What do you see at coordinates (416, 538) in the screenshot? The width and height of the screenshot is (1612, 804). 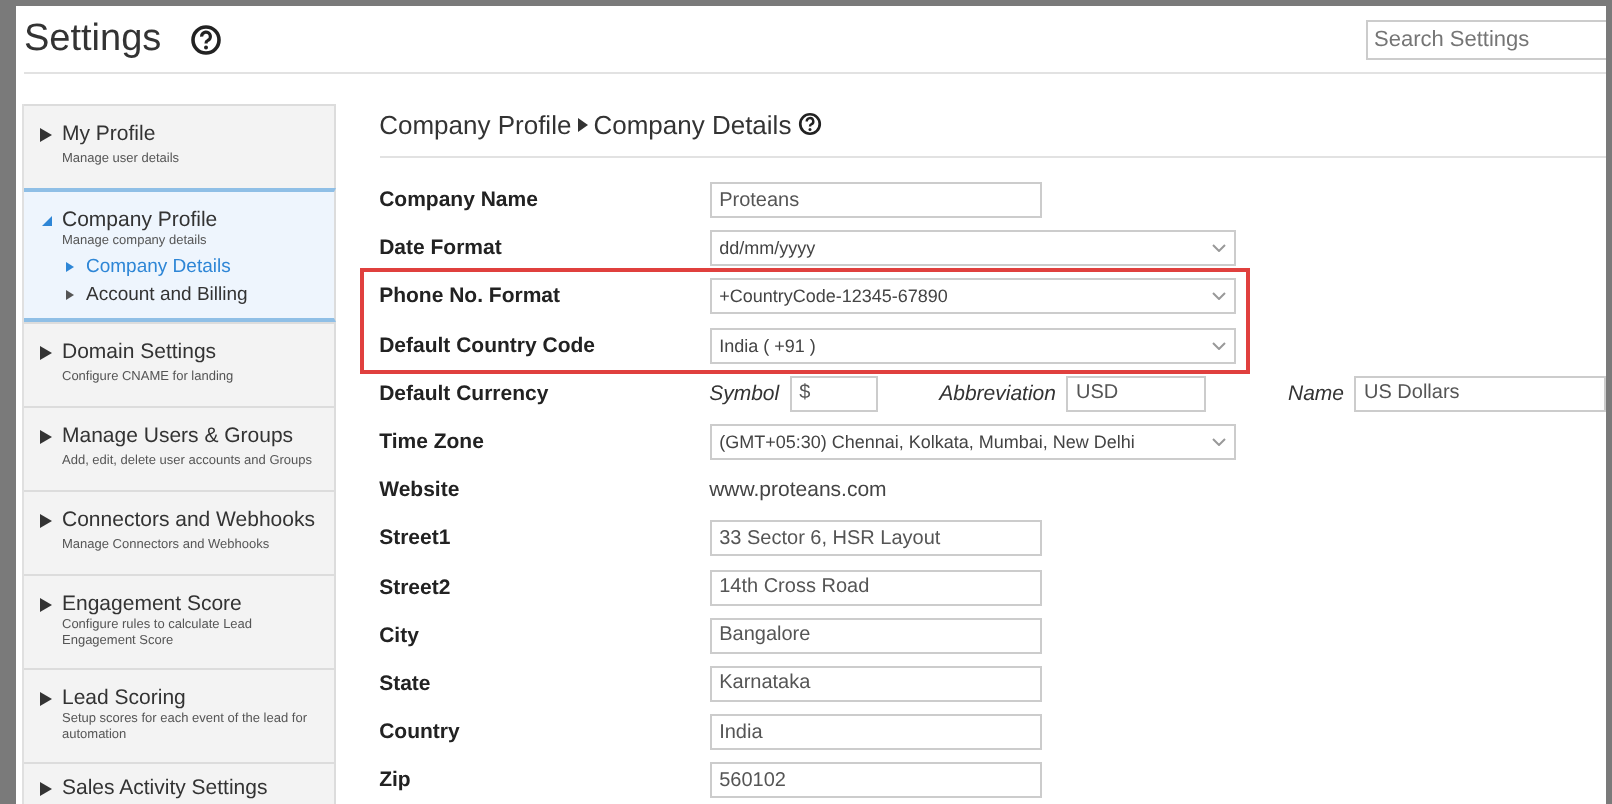 I see `field-label: Street1` at bounding box center [416, 538].